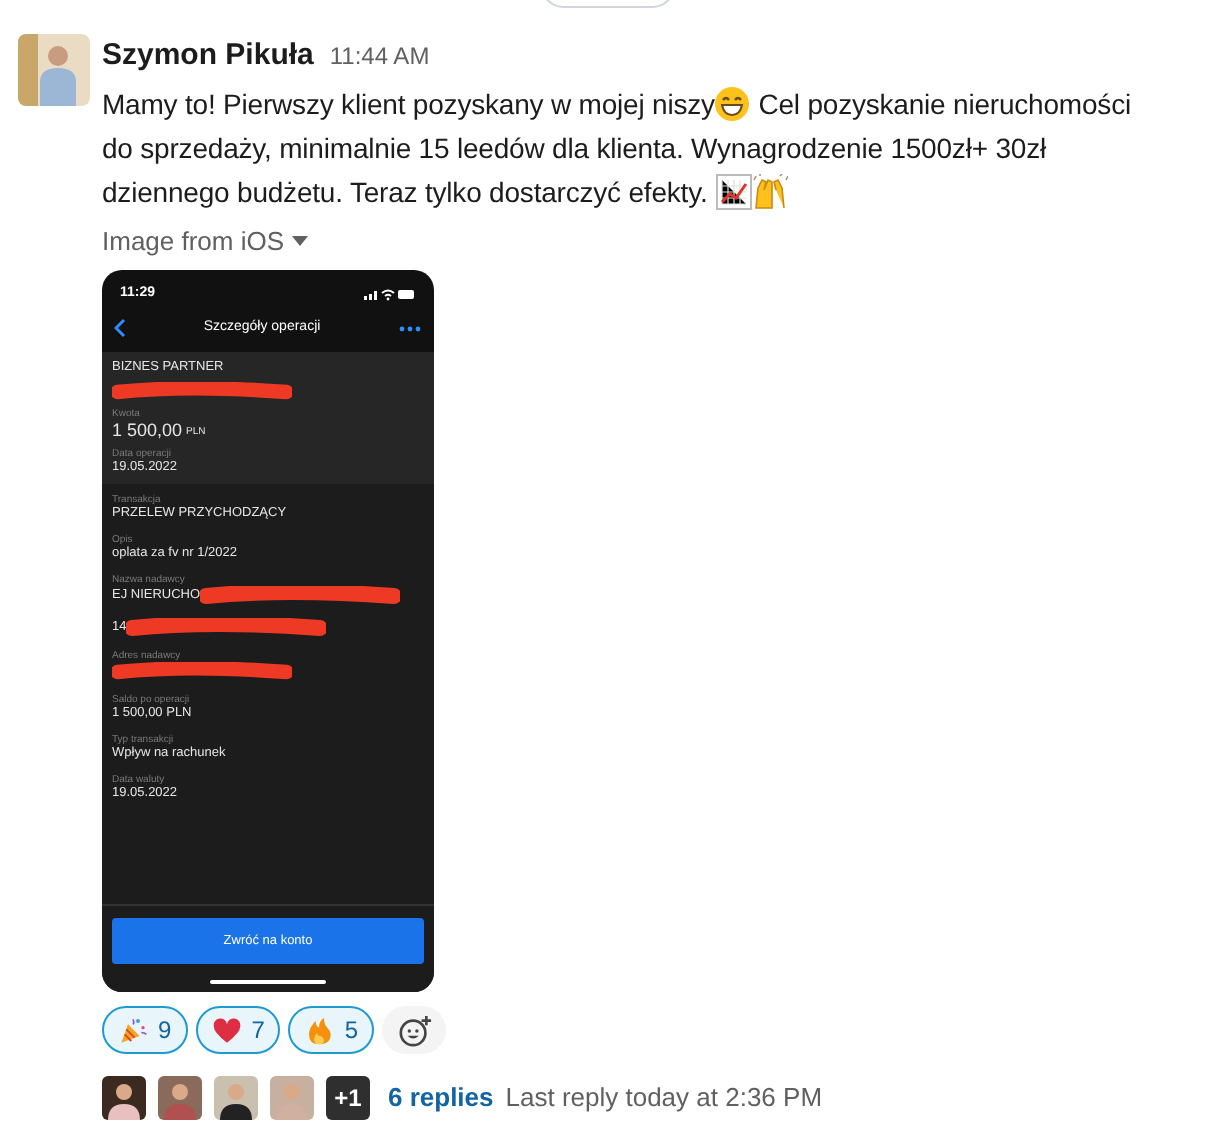 This screenshot has height=1134, width=1222. I want to click on reaction-pill: 5, so click(331, 1030).